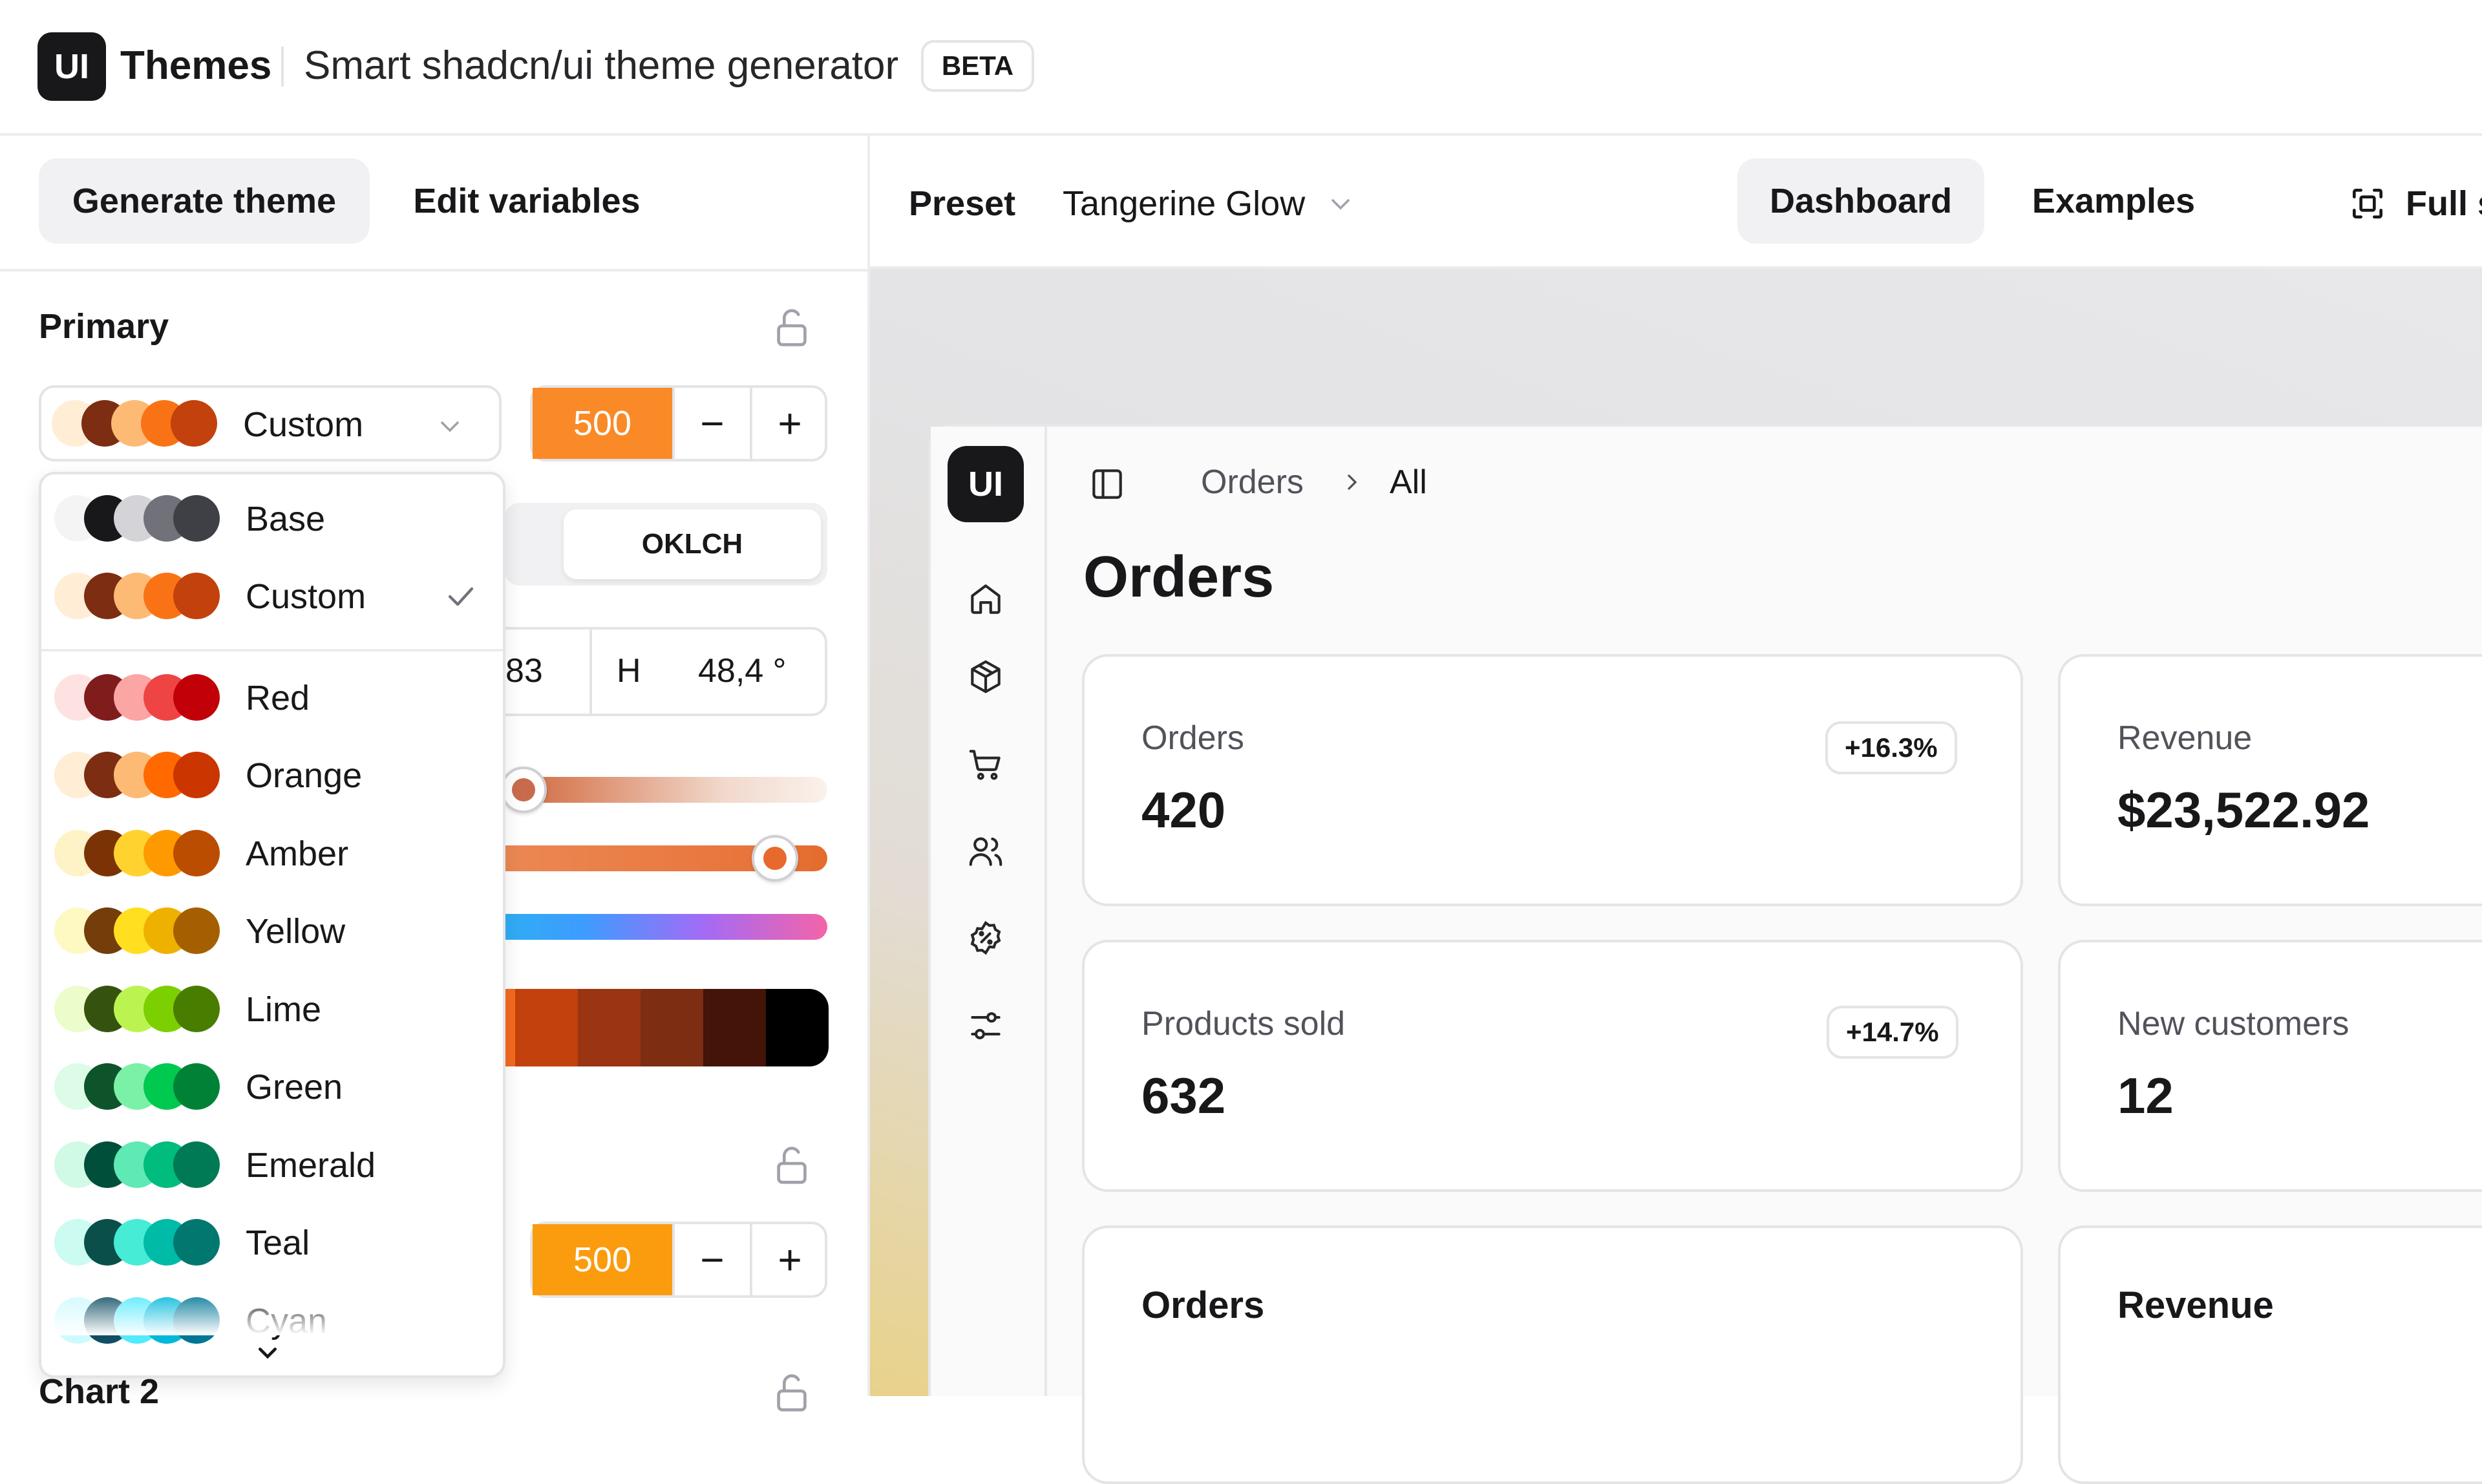 This screenshot has height=1484, width=2482. I want to click on breadcrumb-orders: Orders, so click(1252, 483).